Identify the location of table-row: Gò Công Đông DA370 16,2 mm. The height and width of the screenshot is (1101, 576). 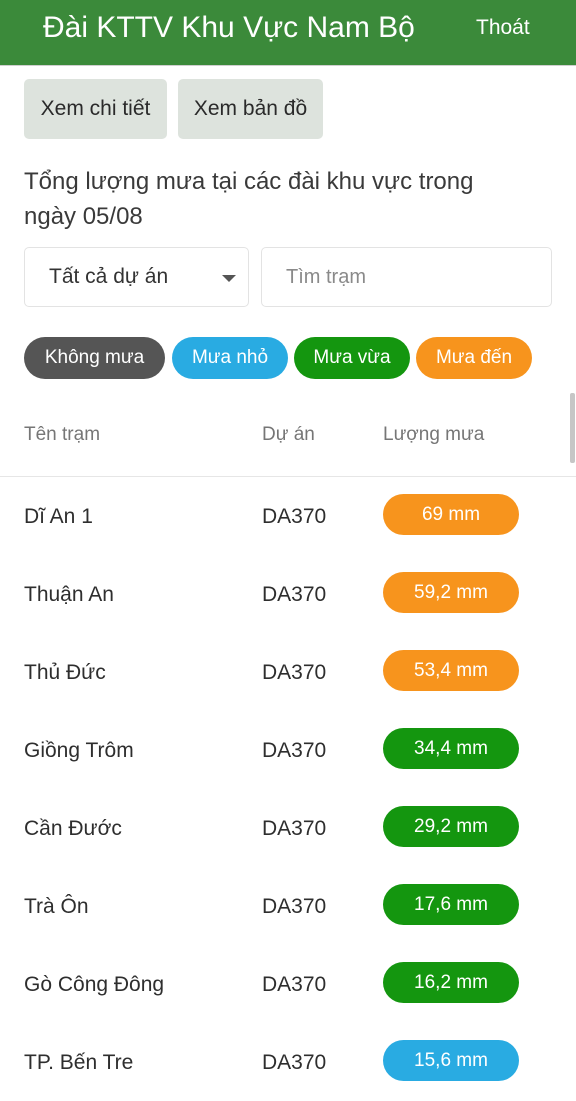
(288, 984).